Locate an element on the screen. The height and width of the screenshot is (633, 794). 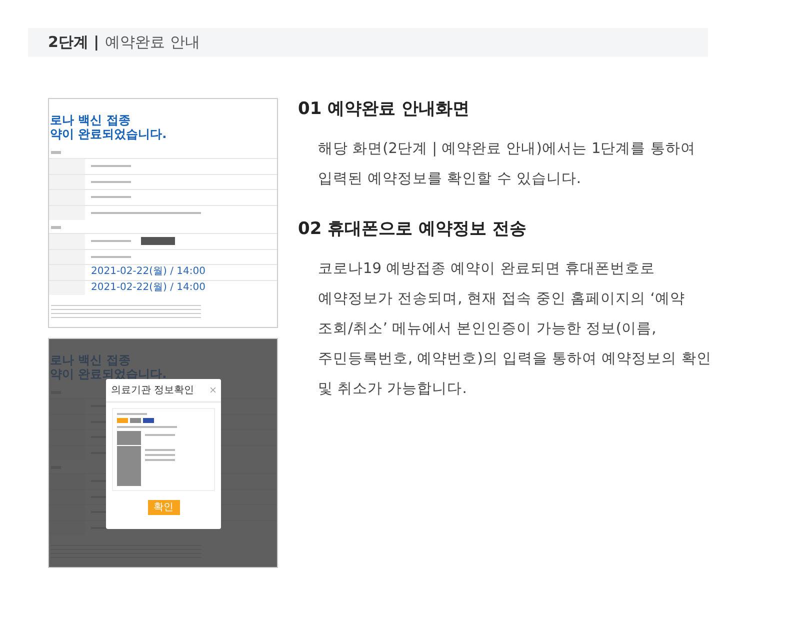
close-icon is located at coordinates (213, 390).